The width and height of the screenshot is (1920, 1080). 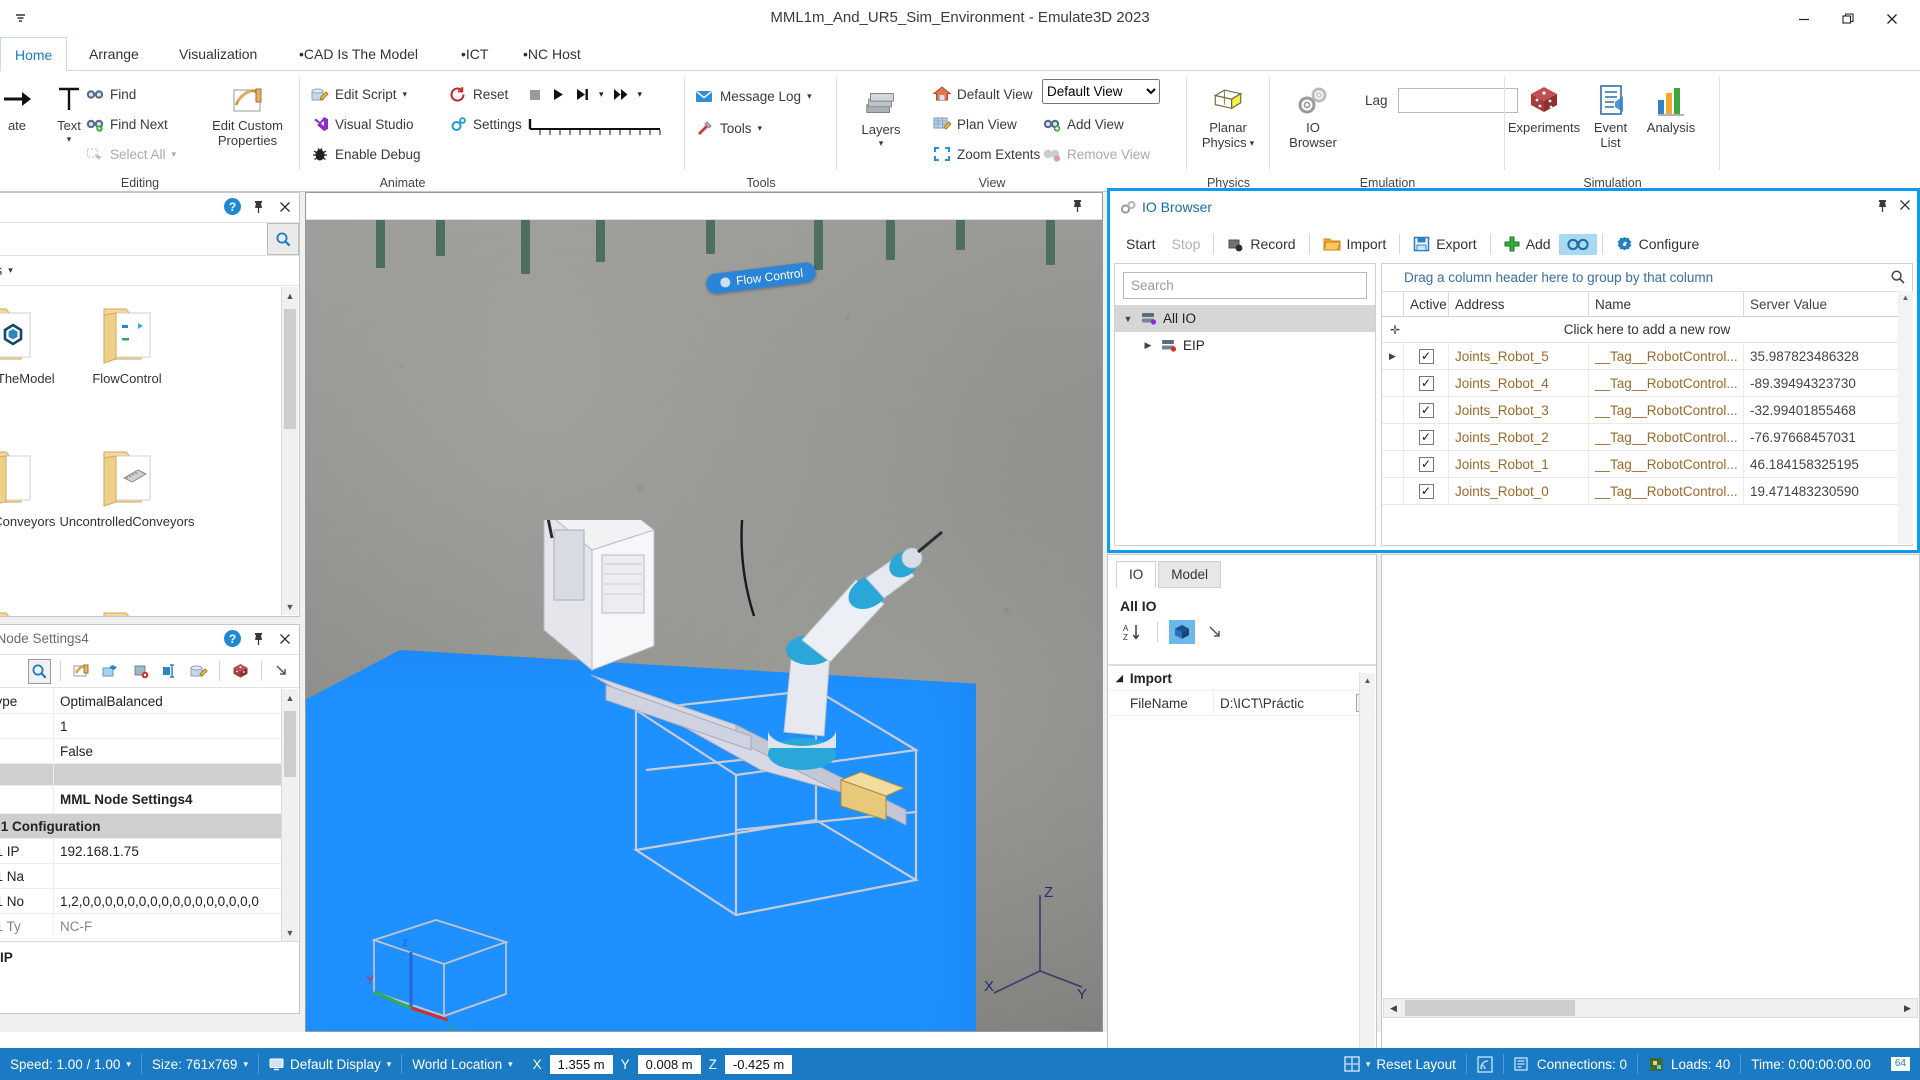 I want to click on property-value: 1, so click(x=167, y=726).